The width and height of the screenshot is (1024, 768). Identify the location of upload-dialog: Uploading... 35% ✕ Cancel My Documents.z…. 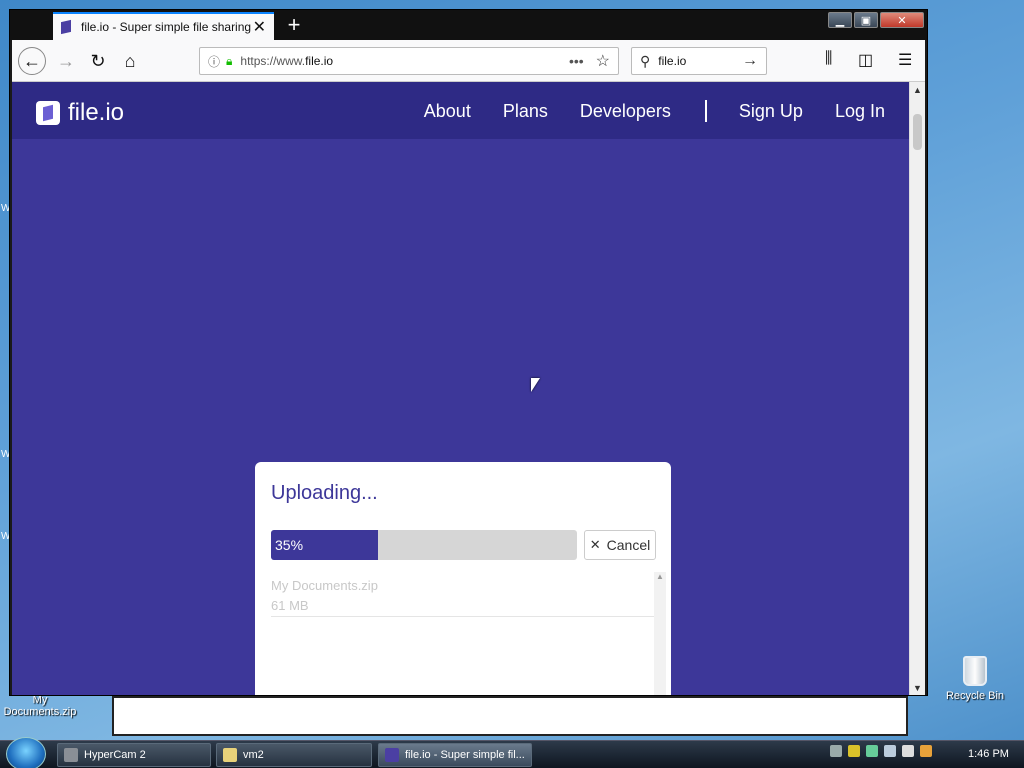
(463, 578).